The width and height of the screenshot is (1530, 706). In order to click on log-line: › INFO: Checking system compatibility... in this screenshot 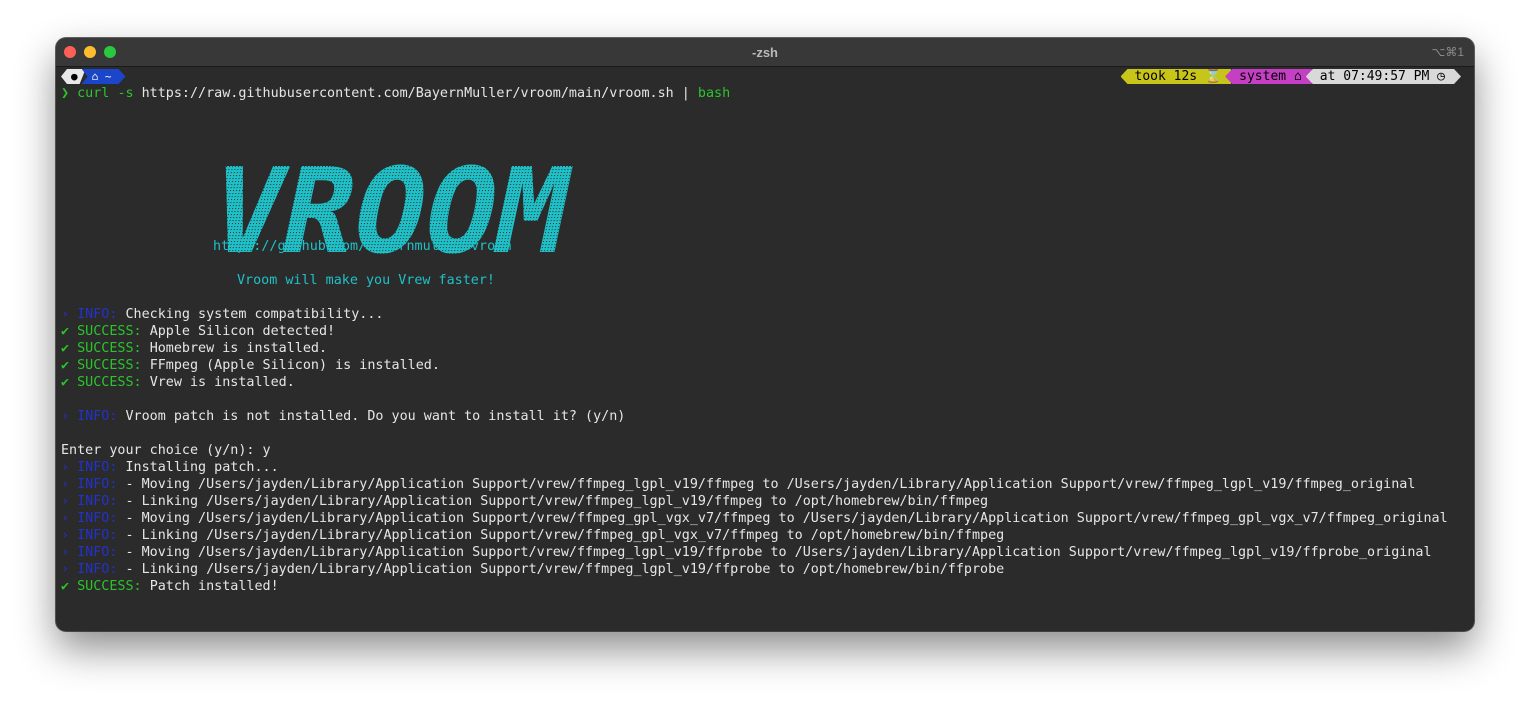, I will do `click(222, 314)`.